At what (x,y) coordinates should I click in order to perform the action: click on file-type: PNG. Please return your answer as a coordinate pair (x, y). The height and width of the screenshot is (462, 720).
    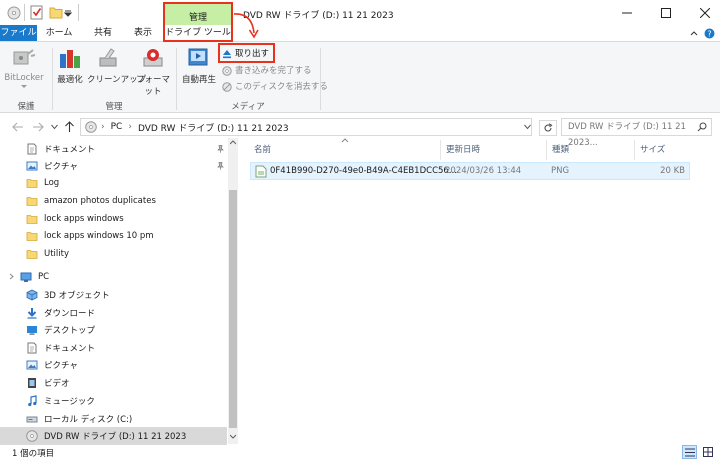
    Looking at the image, I should click on (560, 171).